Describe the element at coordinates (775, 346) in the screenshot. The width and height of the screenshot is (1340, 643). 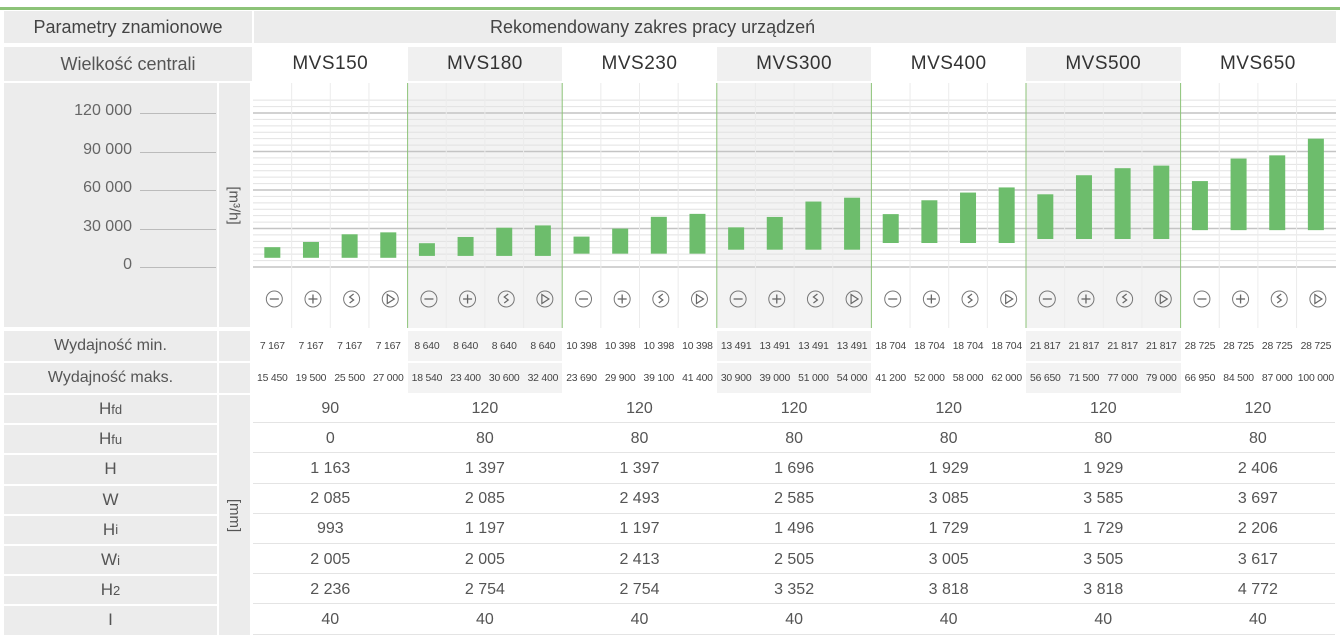
I see `flow-value-cell: 13 491` at that location.